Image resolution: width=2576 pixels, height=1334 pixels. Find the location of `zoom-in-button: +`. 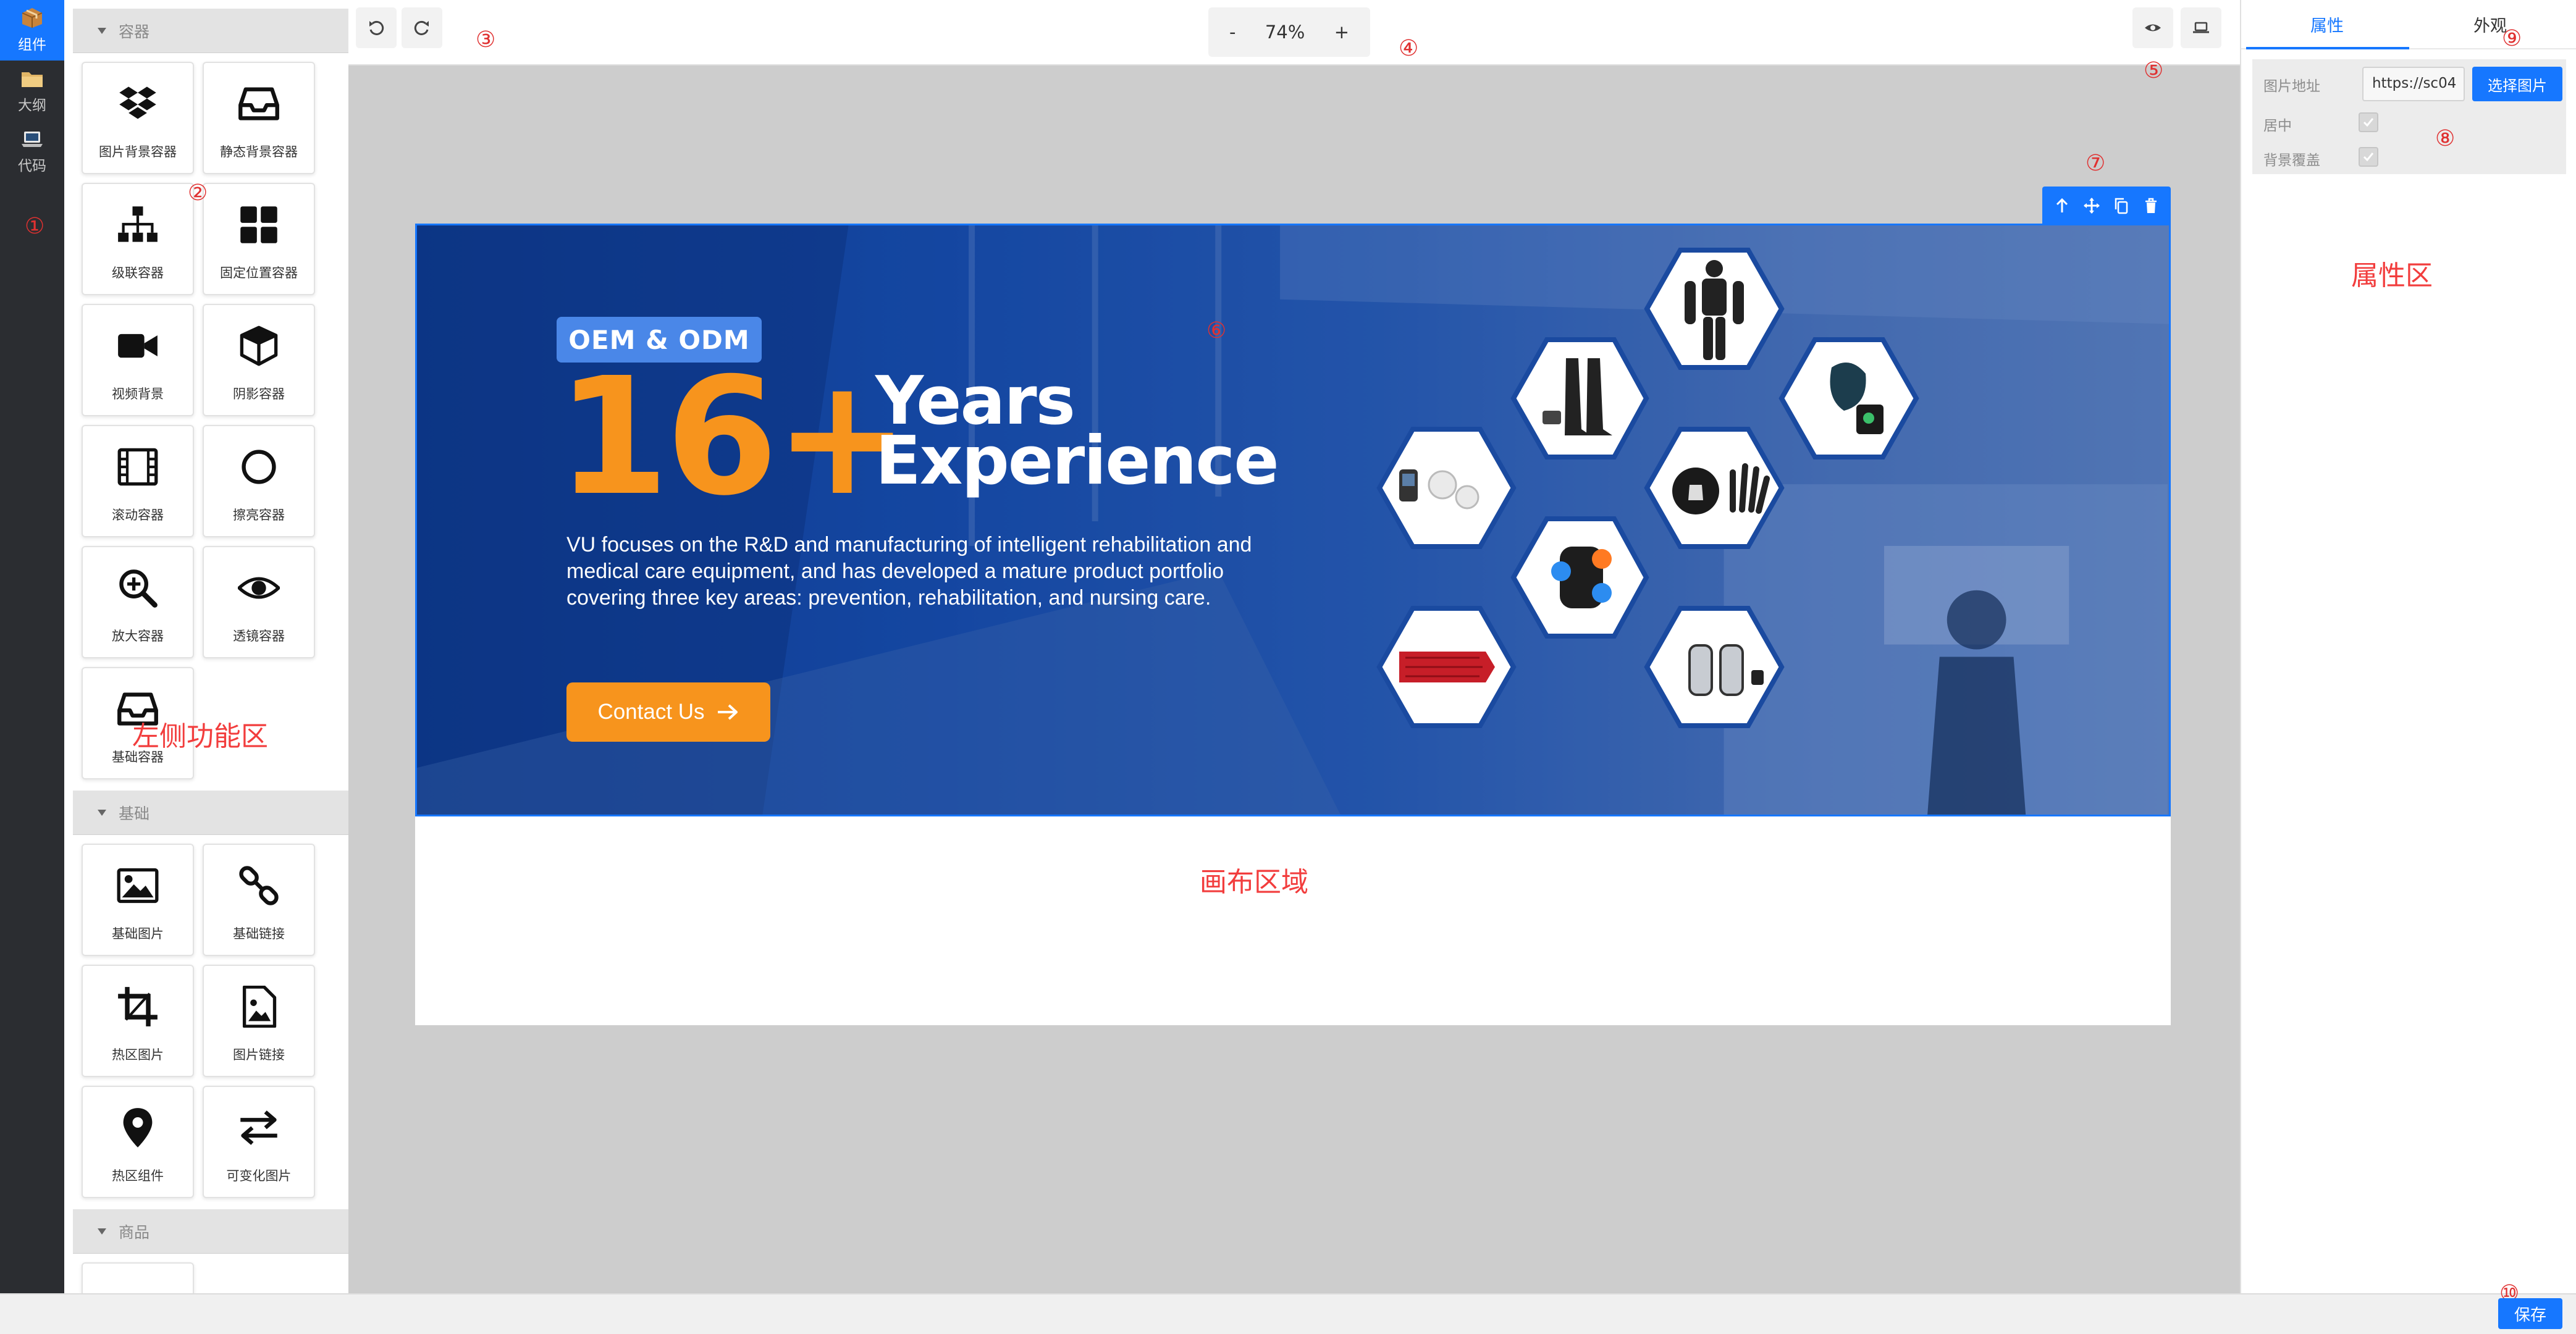

zoom-in-button: + is located at coordinates (1341, 32).